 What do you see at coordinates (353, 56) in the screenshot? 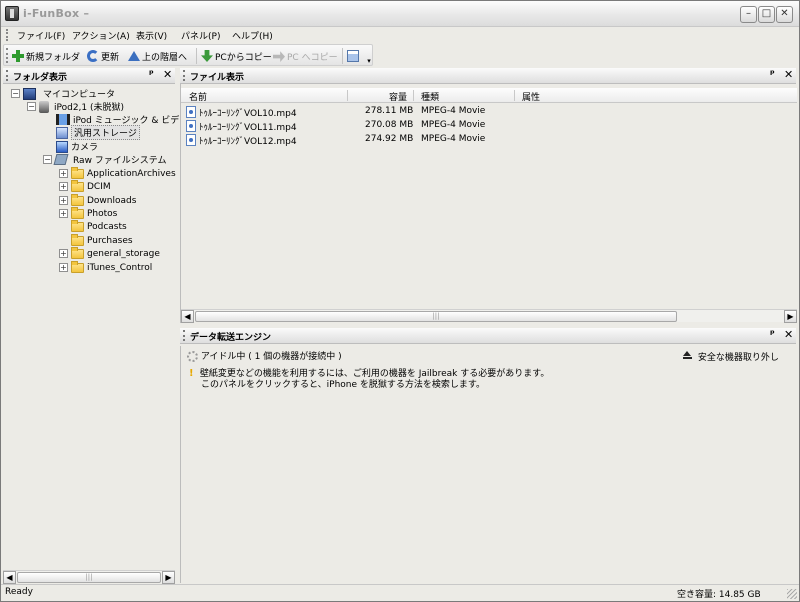
I see `view-mode-button` at bounding box center [353, 56].